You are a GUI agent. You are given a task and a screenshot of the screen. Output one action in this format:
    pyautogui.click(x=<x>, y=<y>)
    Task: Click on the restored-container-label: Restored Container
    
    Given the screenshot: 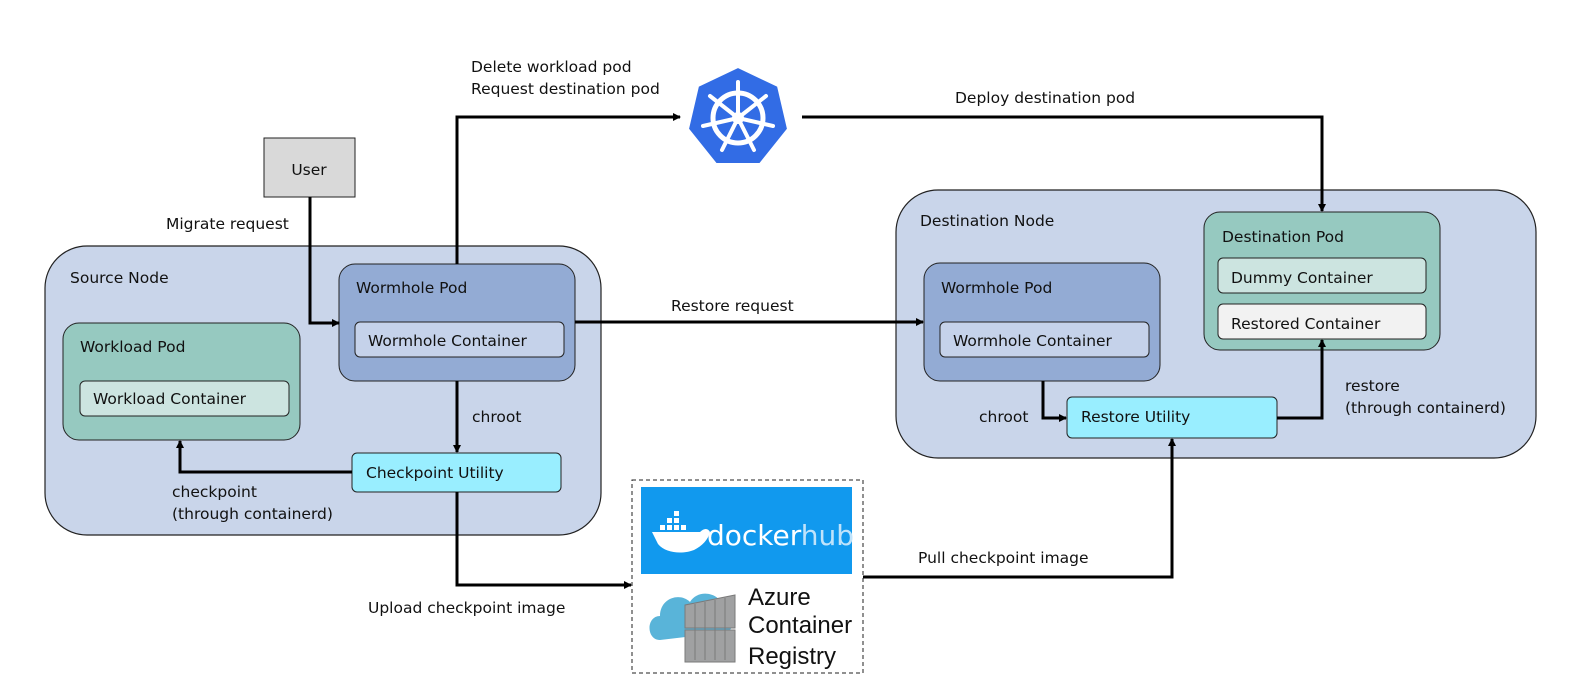 What is the action you would take?
    pyautogui.click(x=1306, y=324)
    